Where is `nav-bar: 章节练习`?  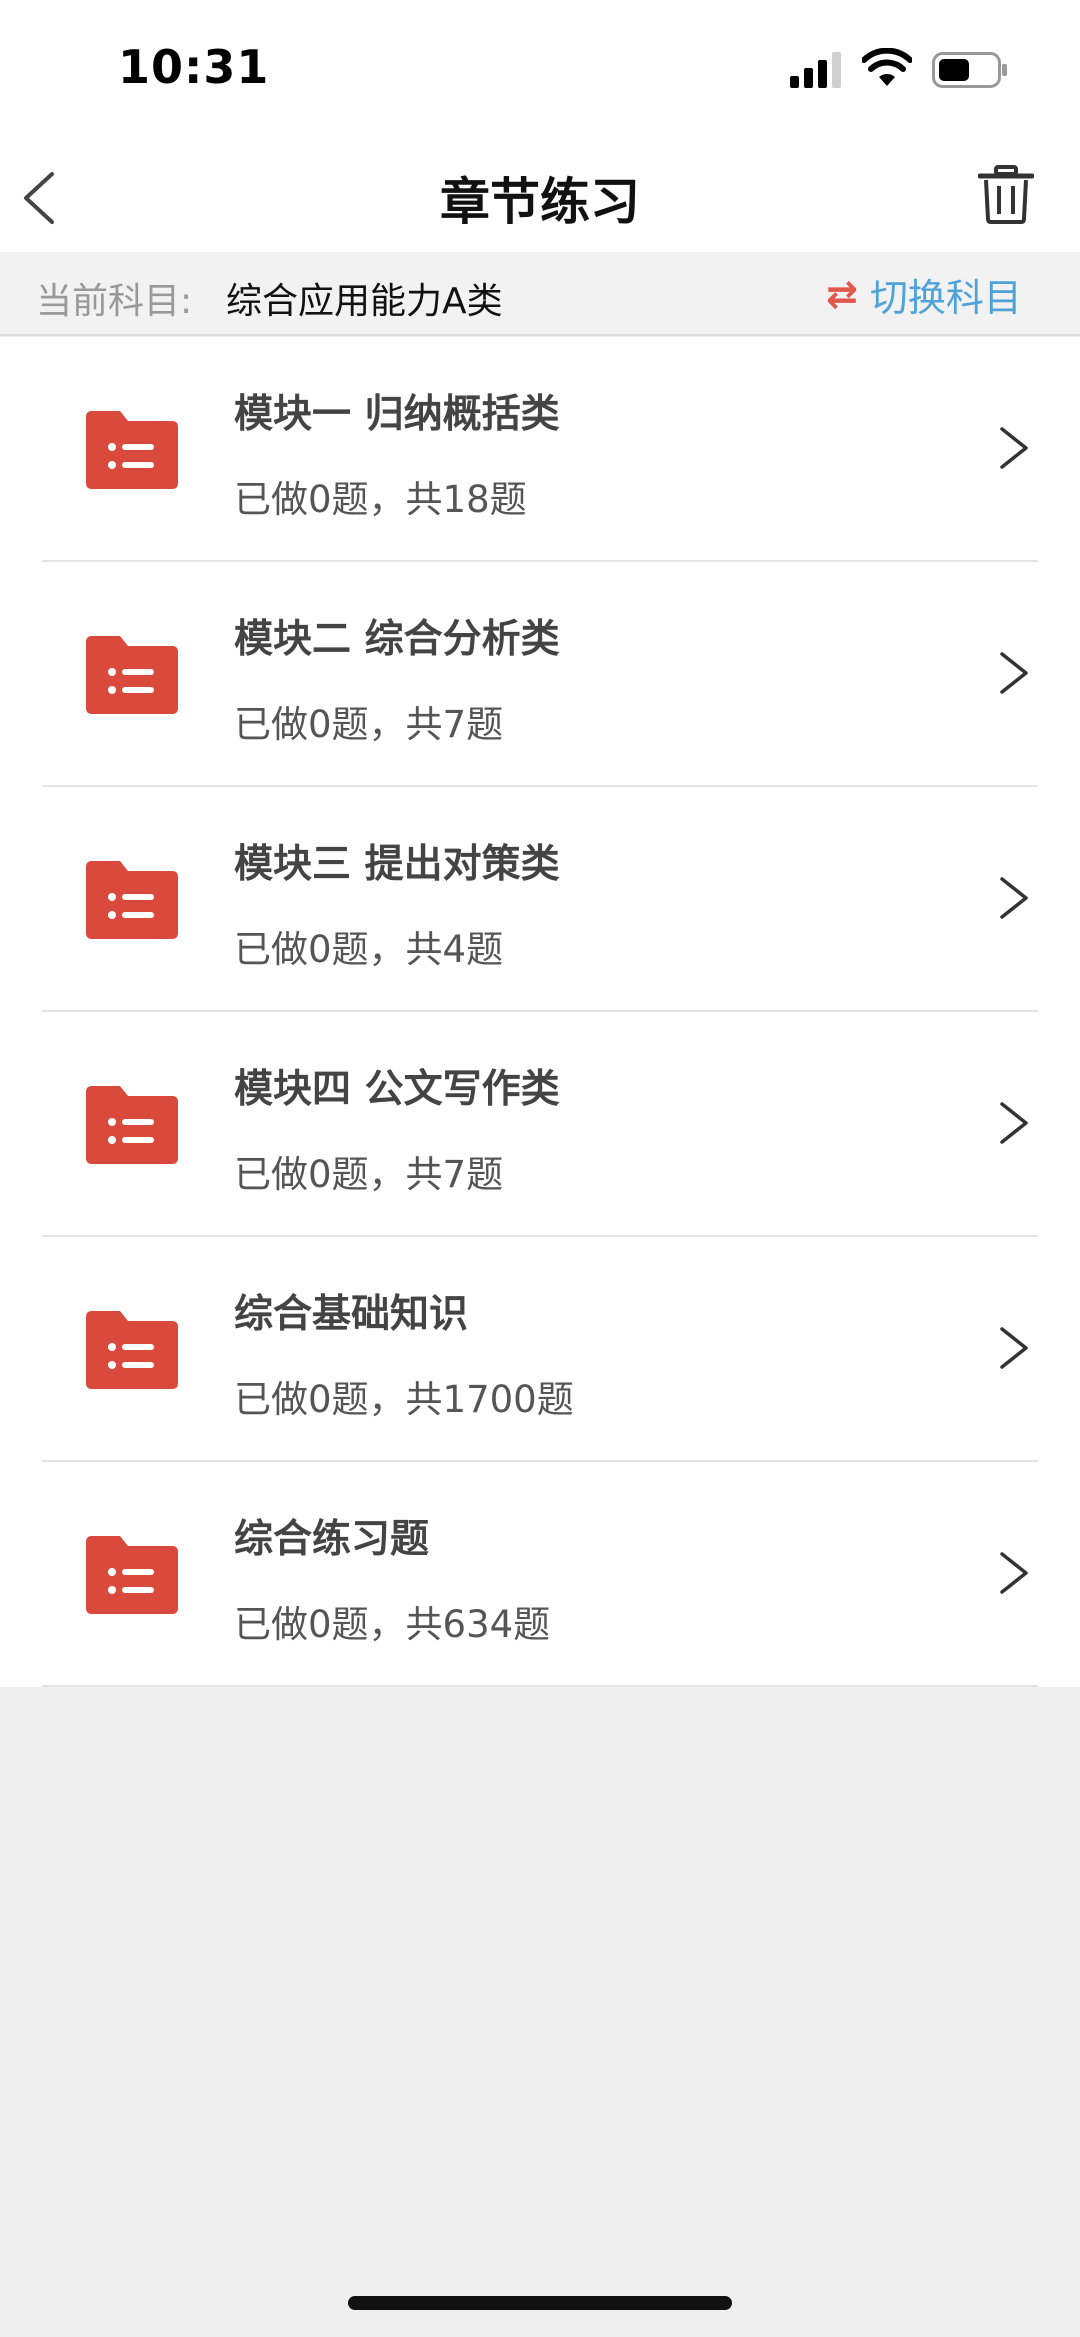
nav-bar: 章节练习 is located at coordinates (540, 196).